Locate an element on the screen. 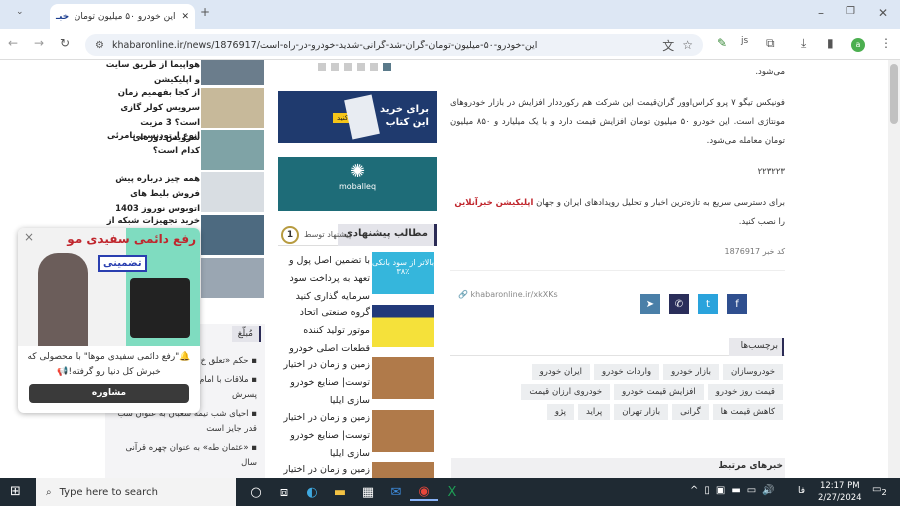  browser-tab: خبـ این خودرو ۵۰ میلیون تومان گران ش ✕ is located at coordinates (122, 16).